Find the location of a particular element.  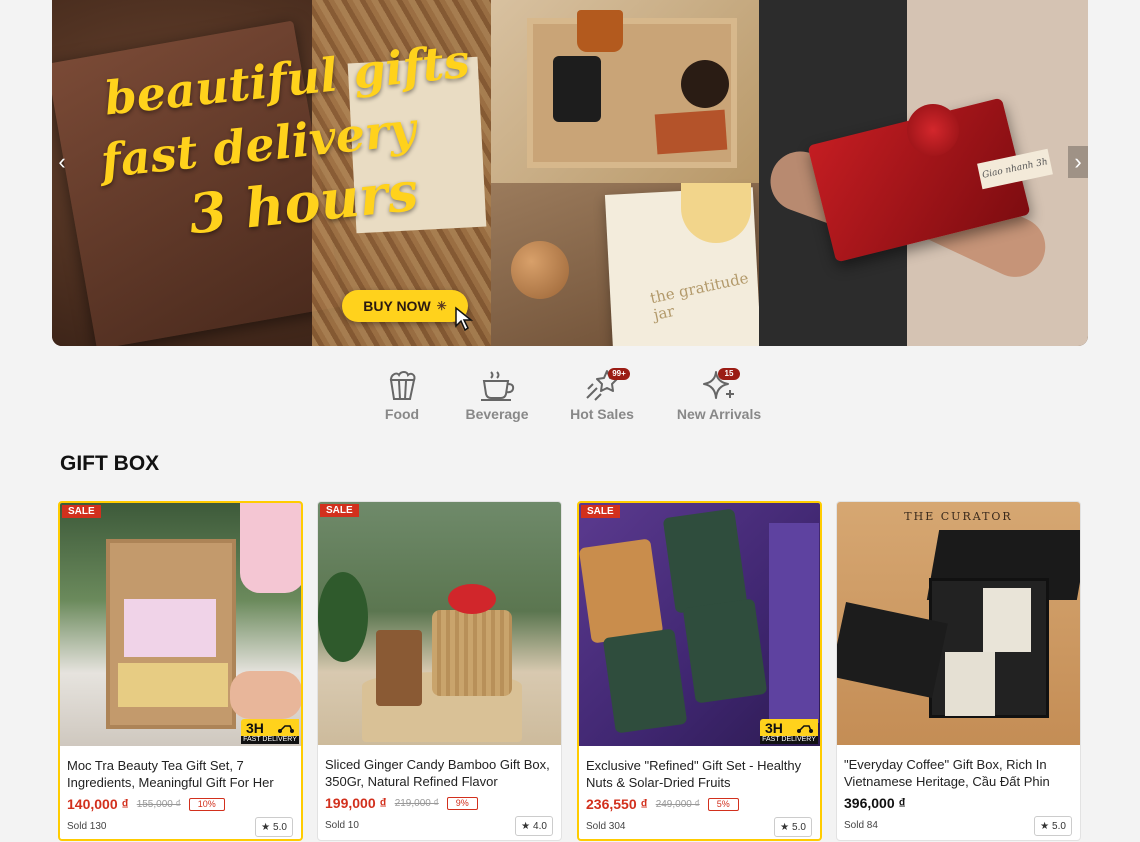

product-sold: Sold 130 is located at coordinates (87, 826).